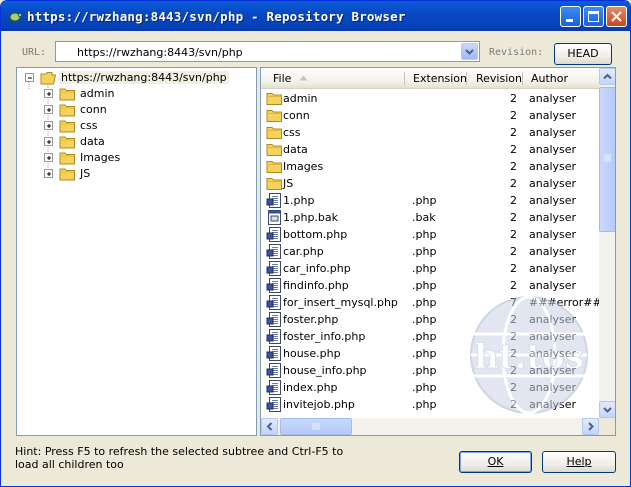  Describe the element at coordinates (570, 16) in the screenshot. I see `minimize-button` at that location.